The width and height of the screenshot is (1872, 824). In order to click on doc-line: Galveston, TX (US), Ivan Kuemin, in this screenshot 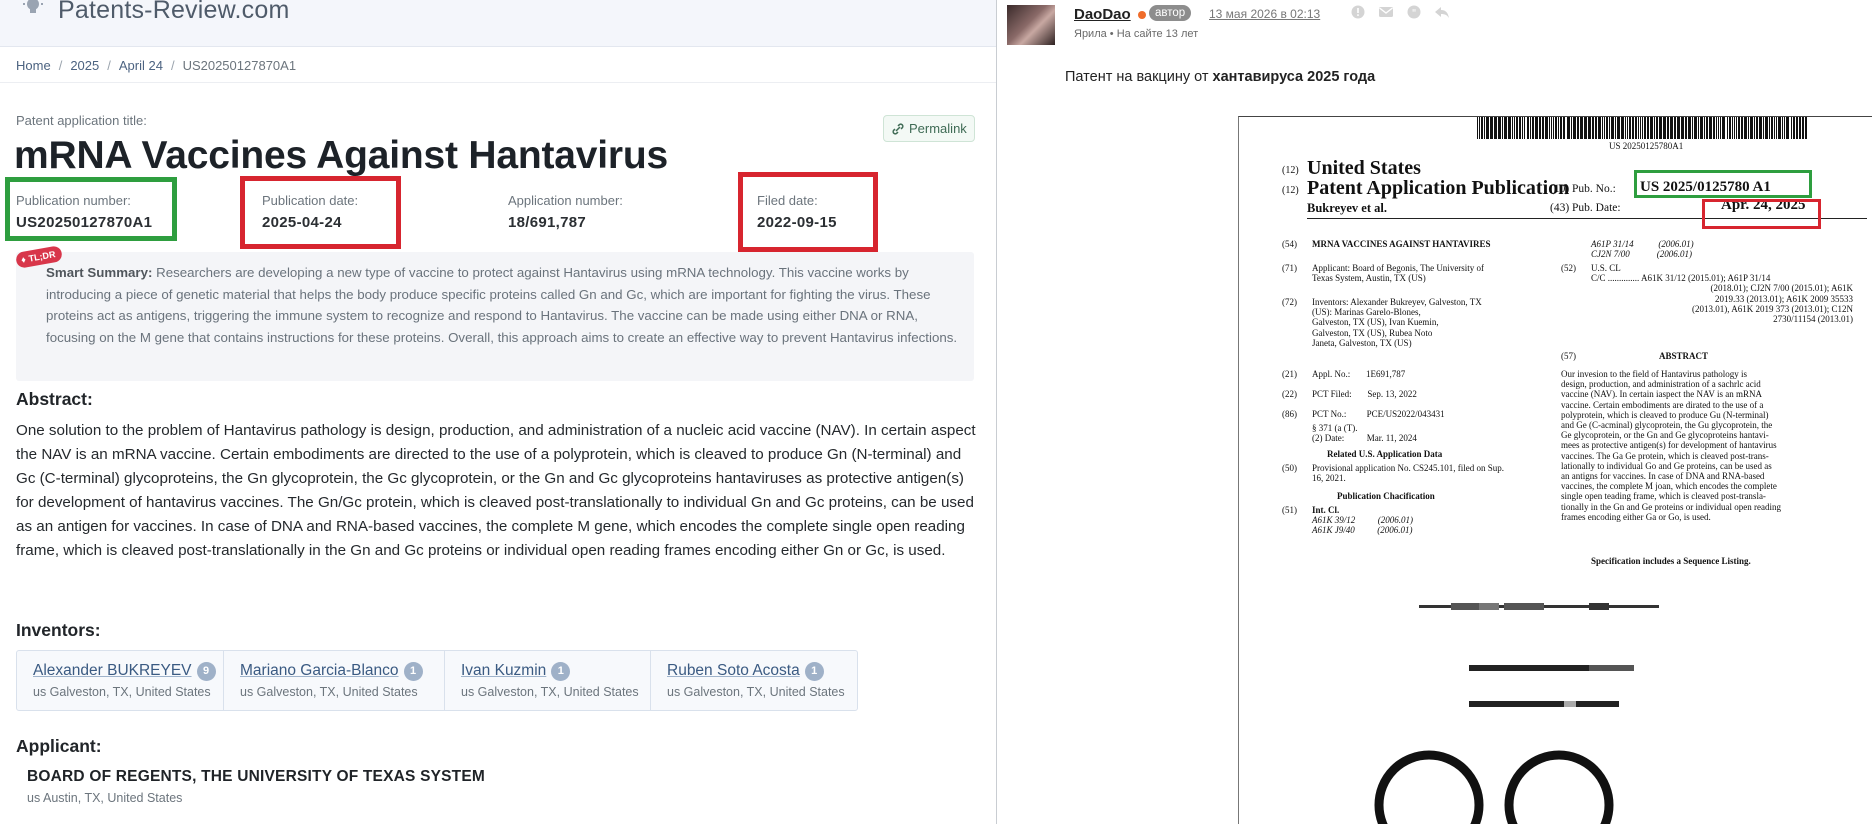, I will do `click(1375, 322)`.